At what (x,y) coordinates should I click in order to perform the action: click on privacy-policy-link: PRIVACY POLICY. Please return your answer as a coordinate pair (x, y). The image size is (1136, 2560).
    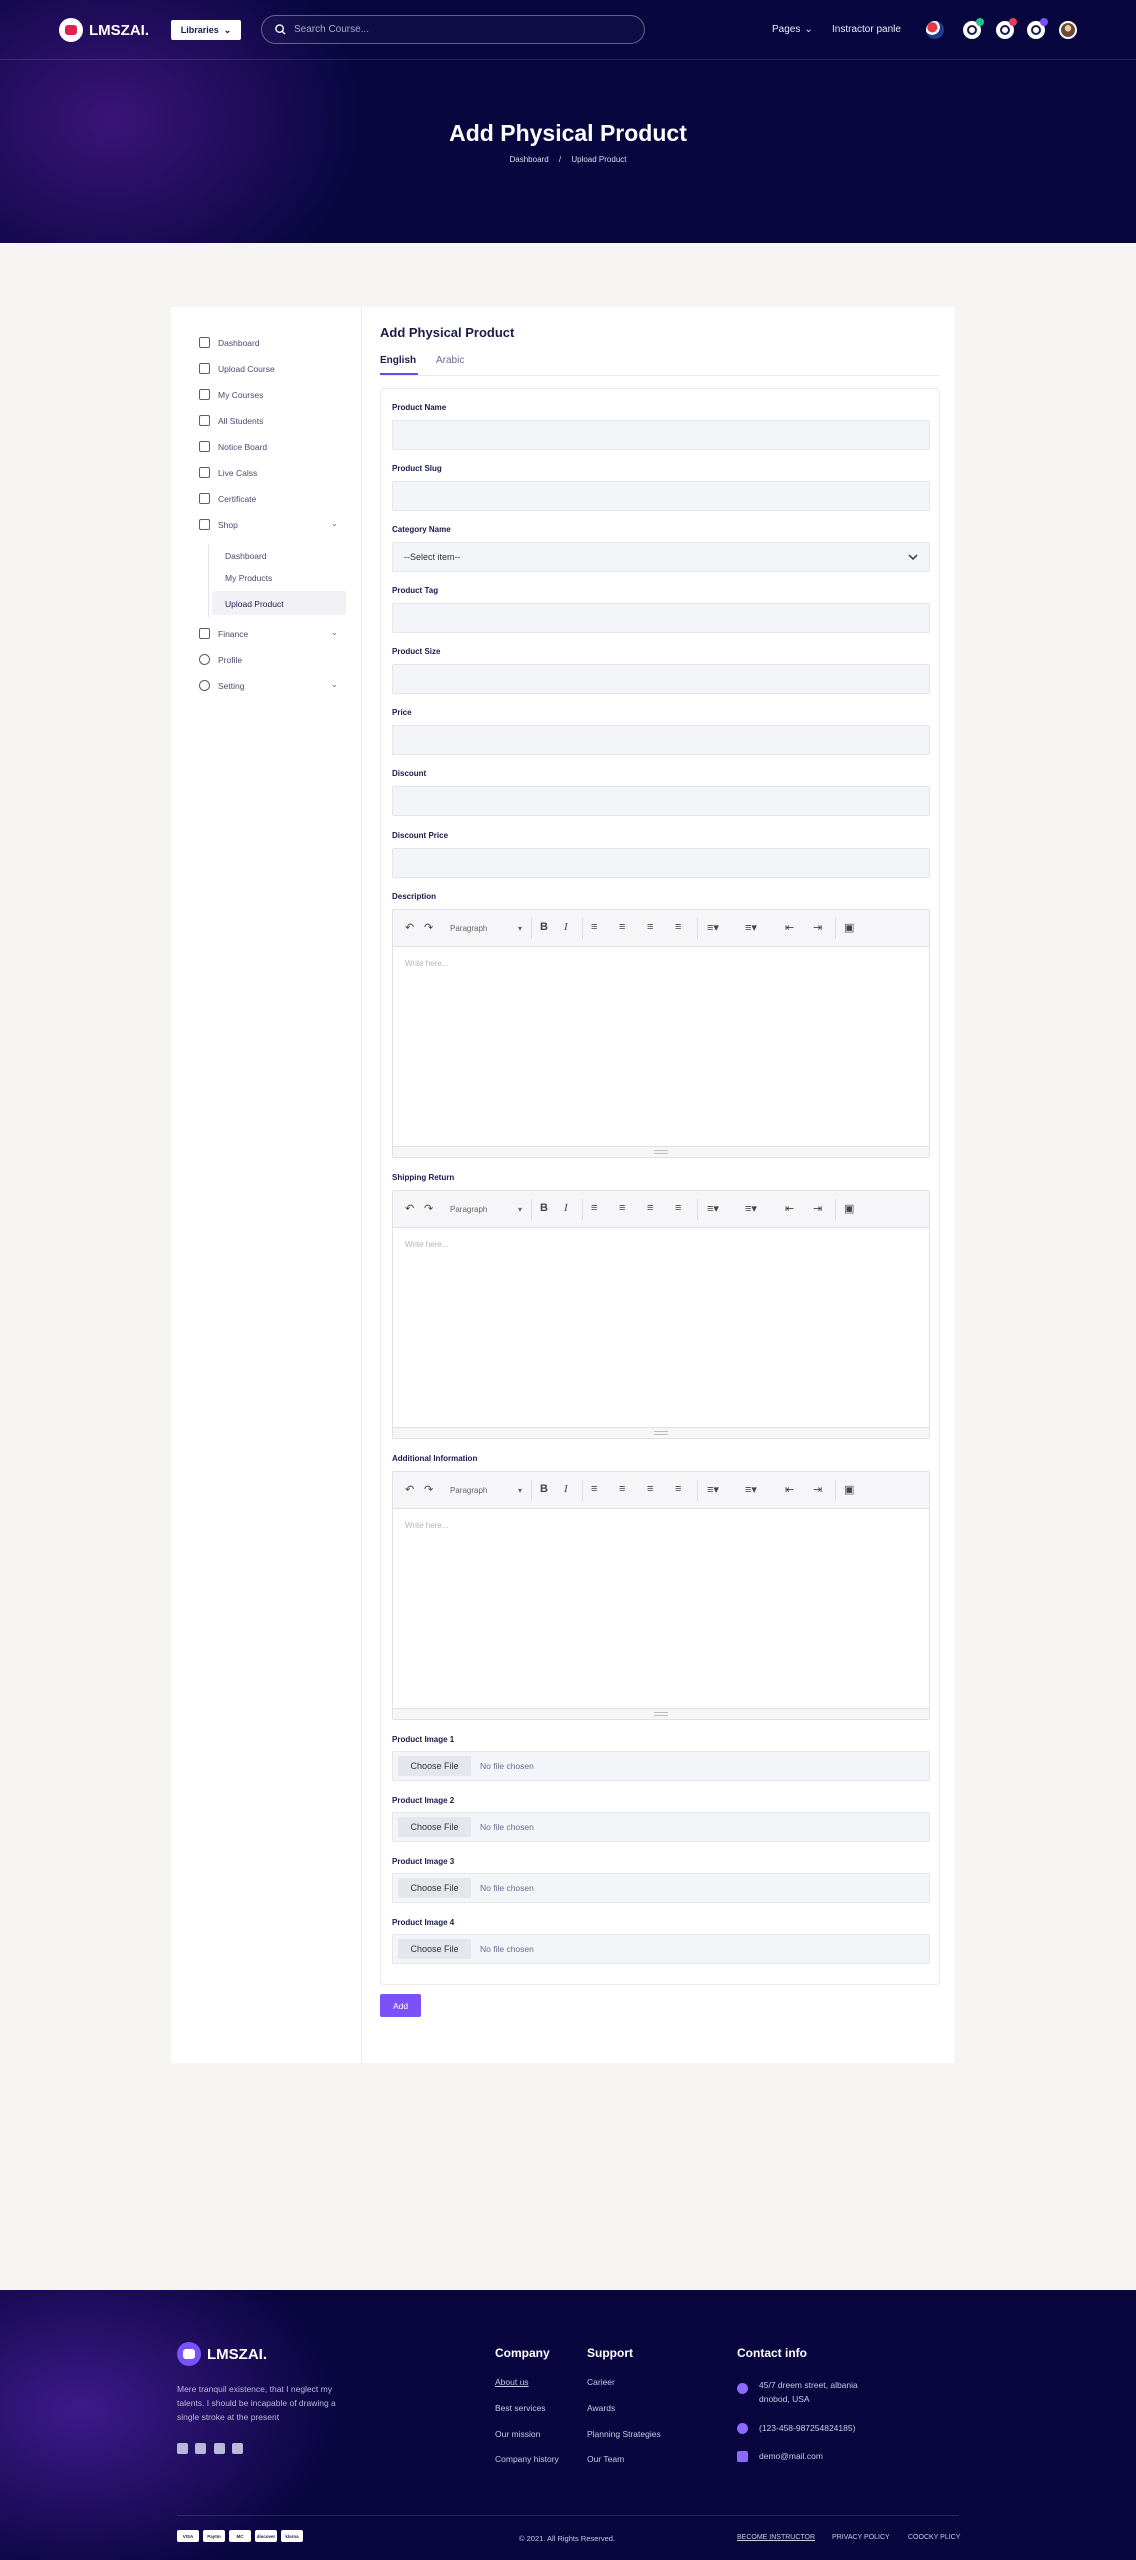
    Looking at the image, I should click on (861, 2537).